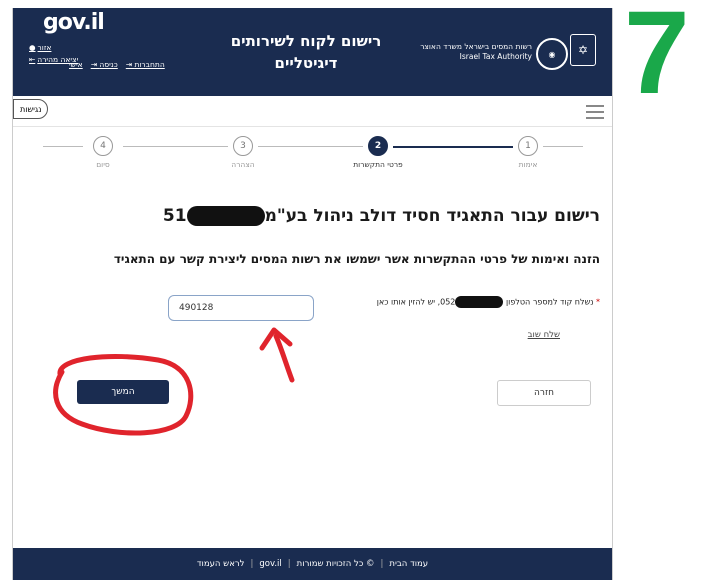  What do you see at coordinates (103, 146) in the screenshot?
I see `step-4-number: 4` at bounding box center [103, 146].